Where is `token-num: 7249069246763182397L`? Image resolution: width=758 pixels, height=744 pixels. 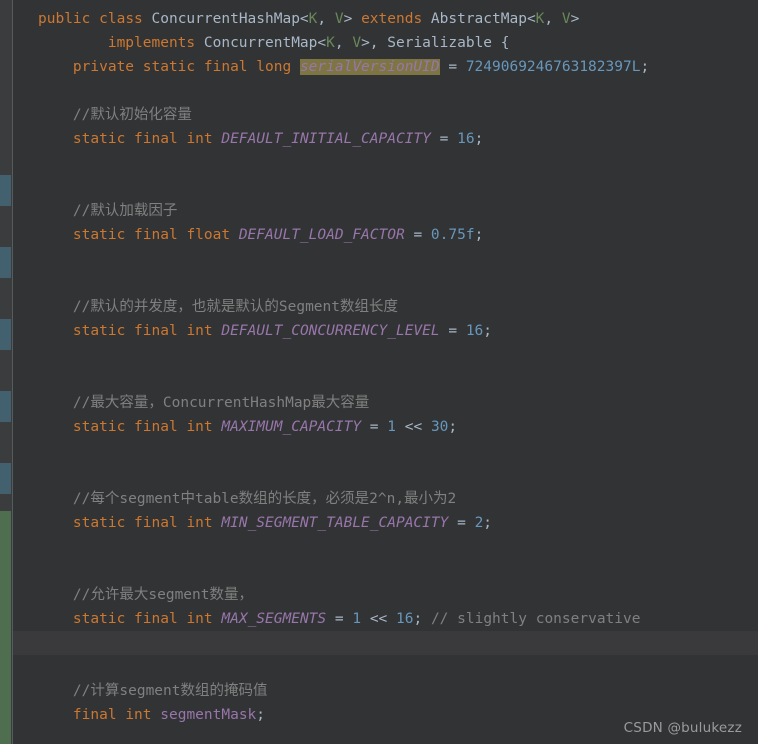 token-num: 7249069246763182397L is located at coordinates (553, 67).